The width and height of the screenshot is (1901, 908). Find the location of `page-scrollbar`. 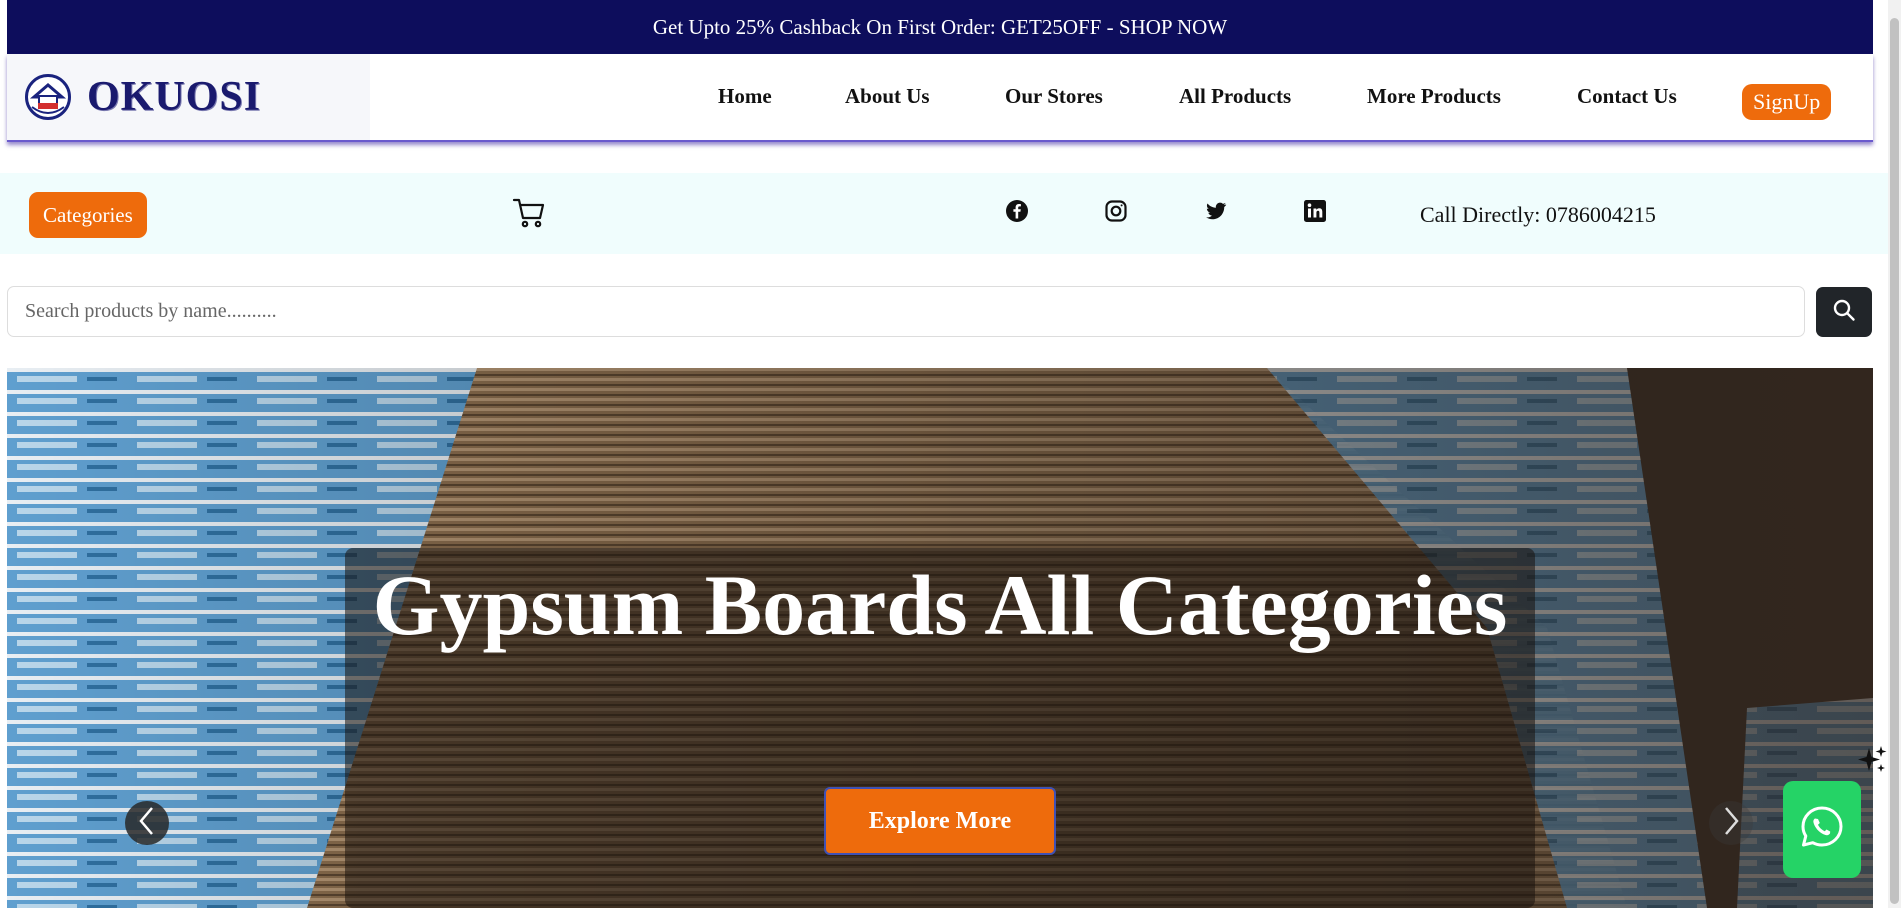

page-scrollbar is located at coordinates (1894, 454).